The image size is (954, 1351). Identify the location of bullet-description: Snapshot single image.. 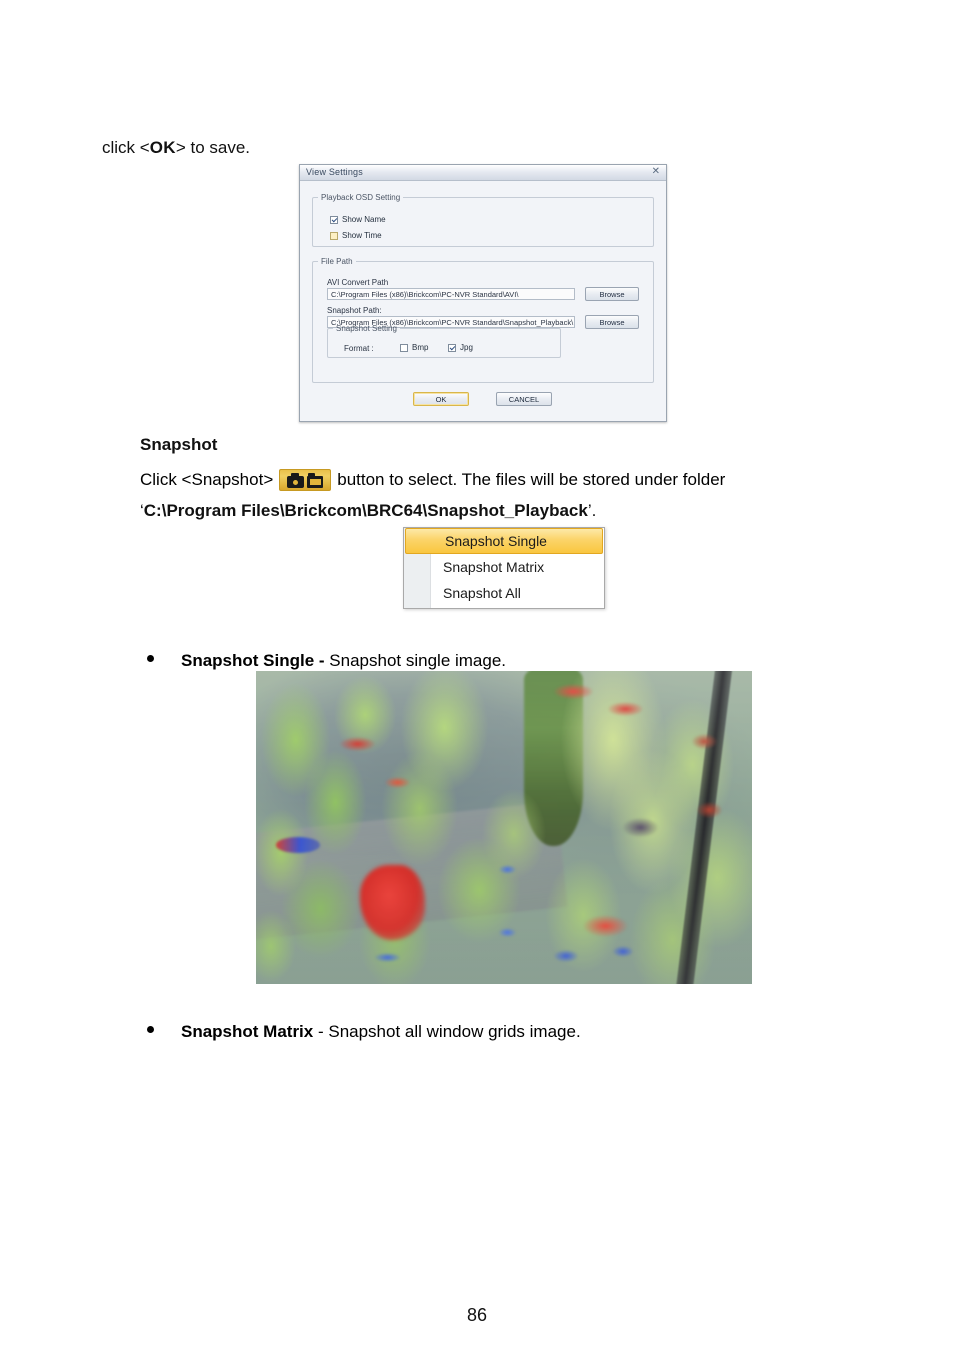
(418, 660).